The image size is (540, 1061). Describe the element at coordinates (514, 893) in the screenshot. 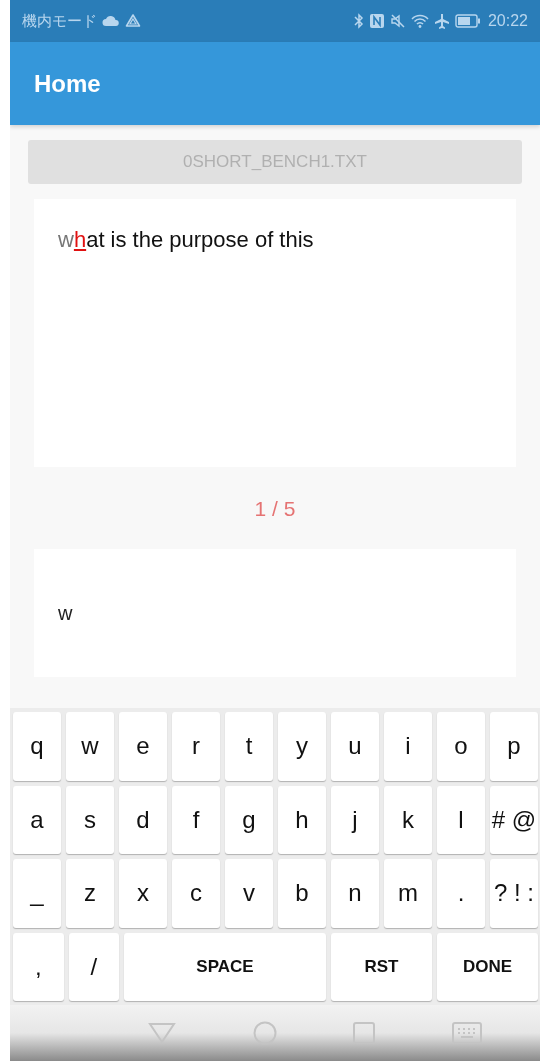

I see `keyboard-key: ? ! :` at that location.